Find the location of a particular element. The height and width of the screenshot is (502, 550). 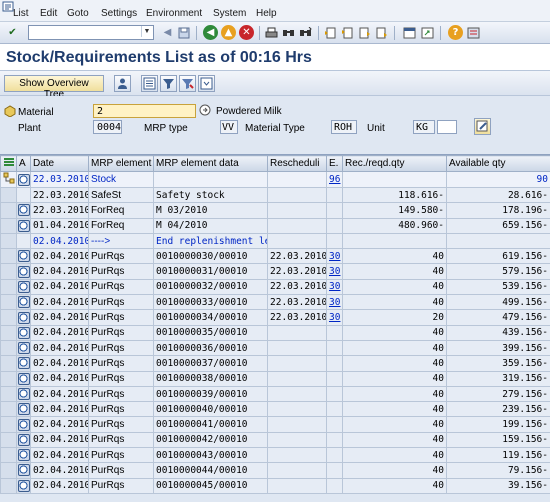

table-row: 02.04.2010 ----> End replenishment lea is located at coordinates (275, 241).